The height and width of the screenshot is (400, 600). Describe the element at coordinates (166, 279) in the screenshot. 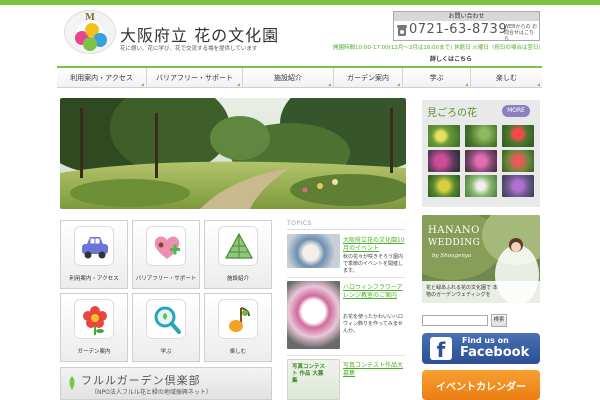

I see `tile-label: バリアフリー・サポート` at that location.